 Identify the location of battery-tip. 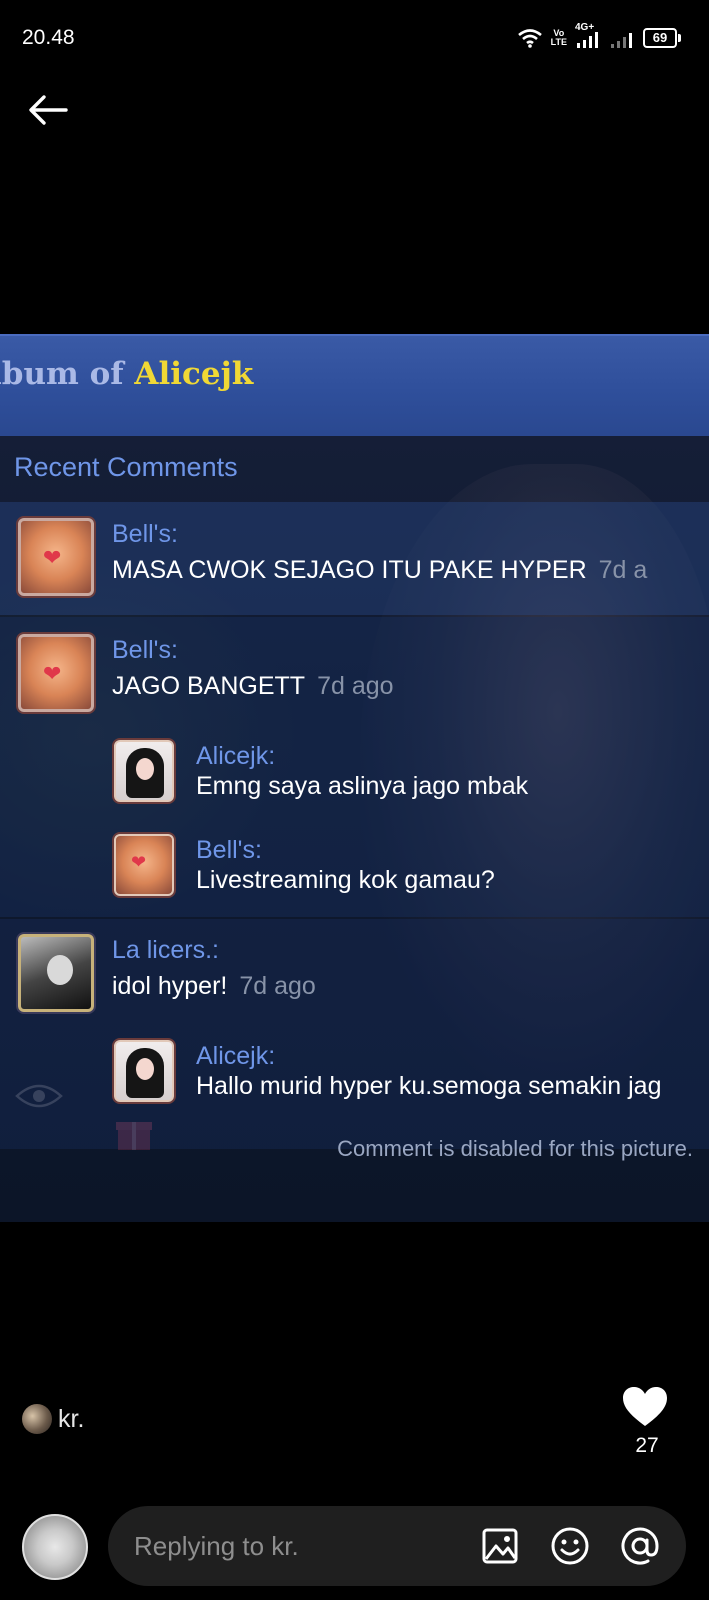
(679, 38).